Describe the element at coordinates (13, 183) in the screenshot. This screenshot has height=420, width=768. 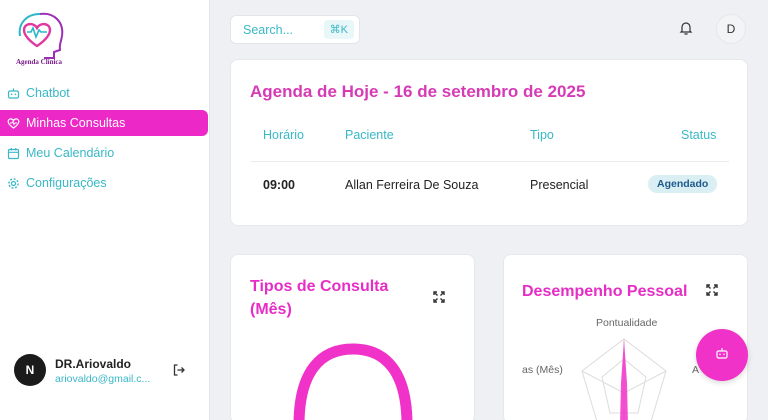
I see `gear-icon` at that location.